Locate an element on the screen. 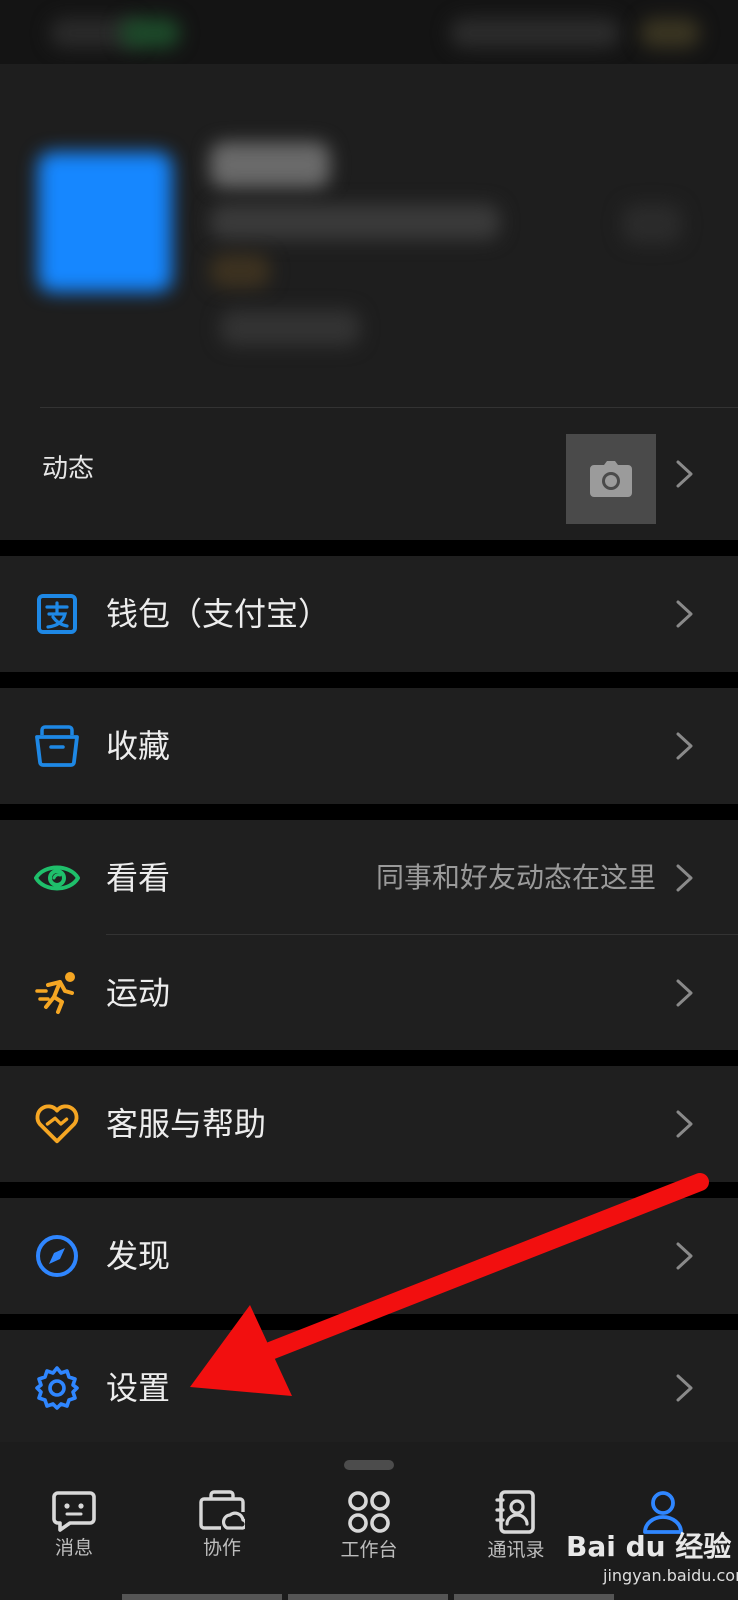 The height and width of the screenshot is (1600, 738). tab-collaborate: 协作 is located at coordinates (222, 1531).